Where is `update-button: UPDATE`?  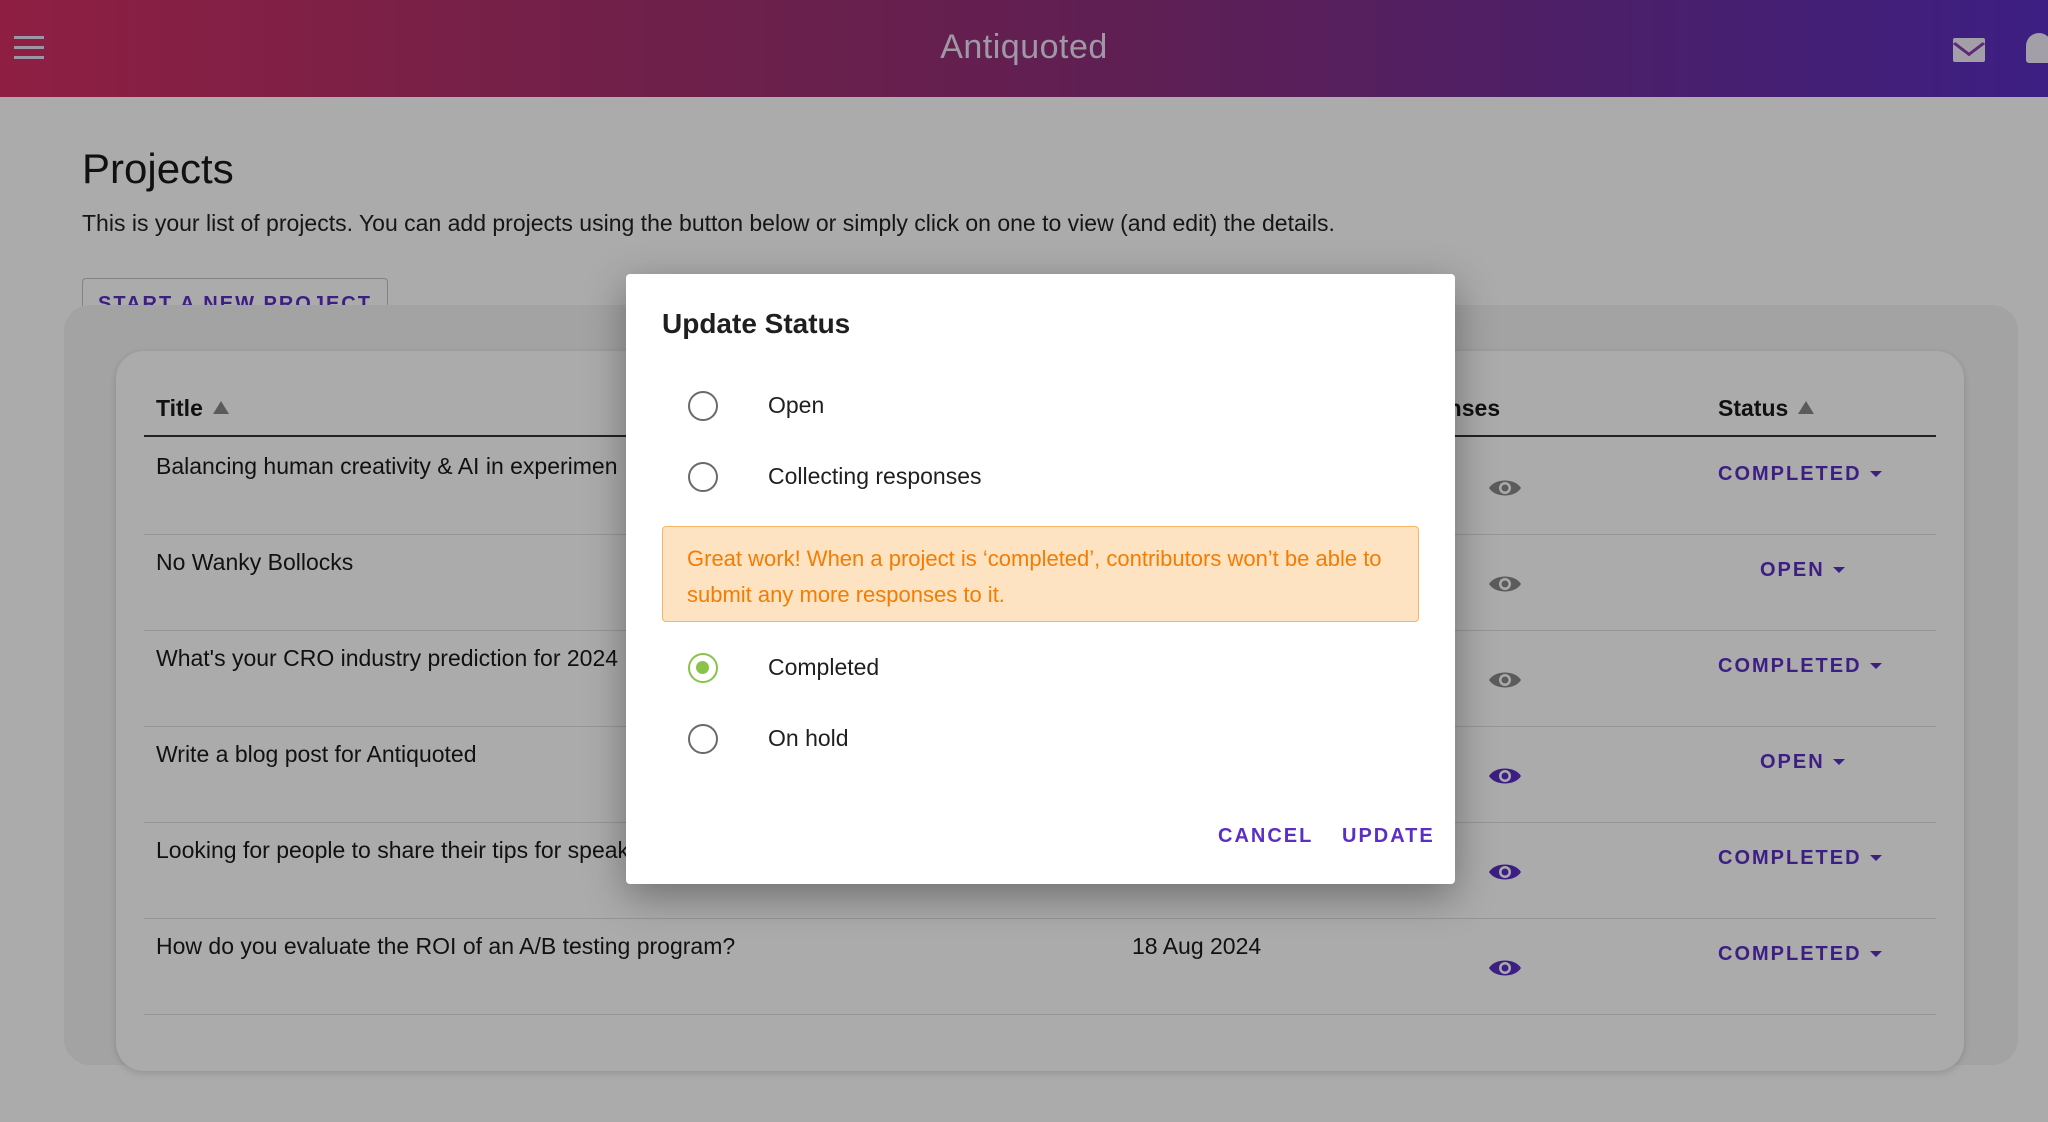 update-button: UPDATE is located at coordinates (1388, 836).